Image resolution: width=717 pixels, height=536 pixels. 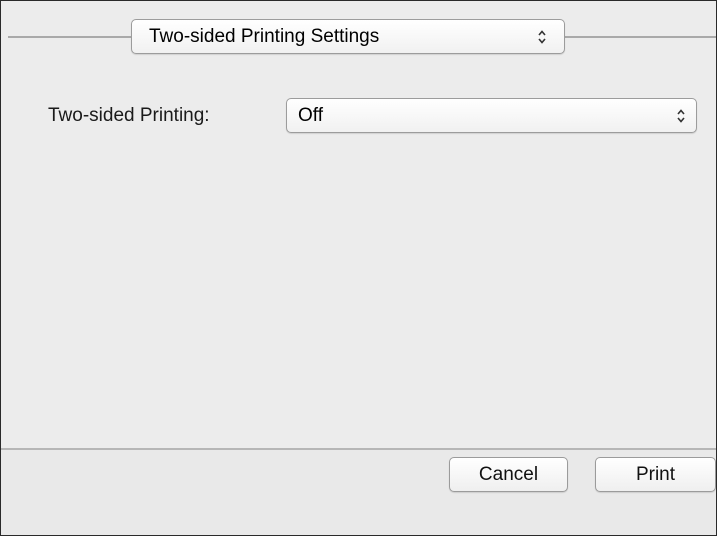 I want to click on two-sided-printing-popup: Off, so click(x=491, y=115).